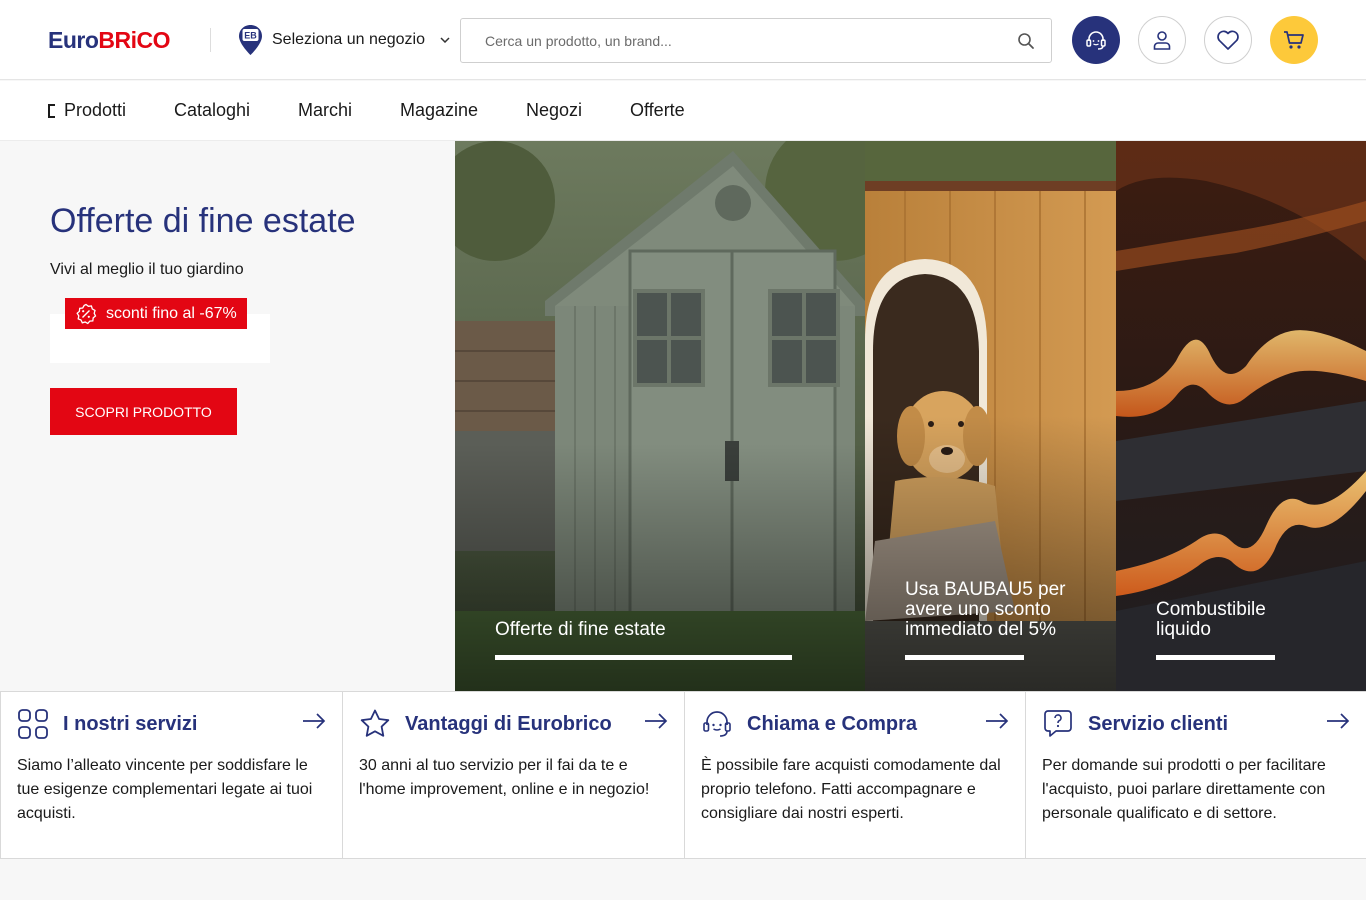 The height and width of the screenshot is (900, 1366). Describe the element at coordinates (657, 110) in the screenshot. I see `nav-item-offerte: Offerte` at that location.